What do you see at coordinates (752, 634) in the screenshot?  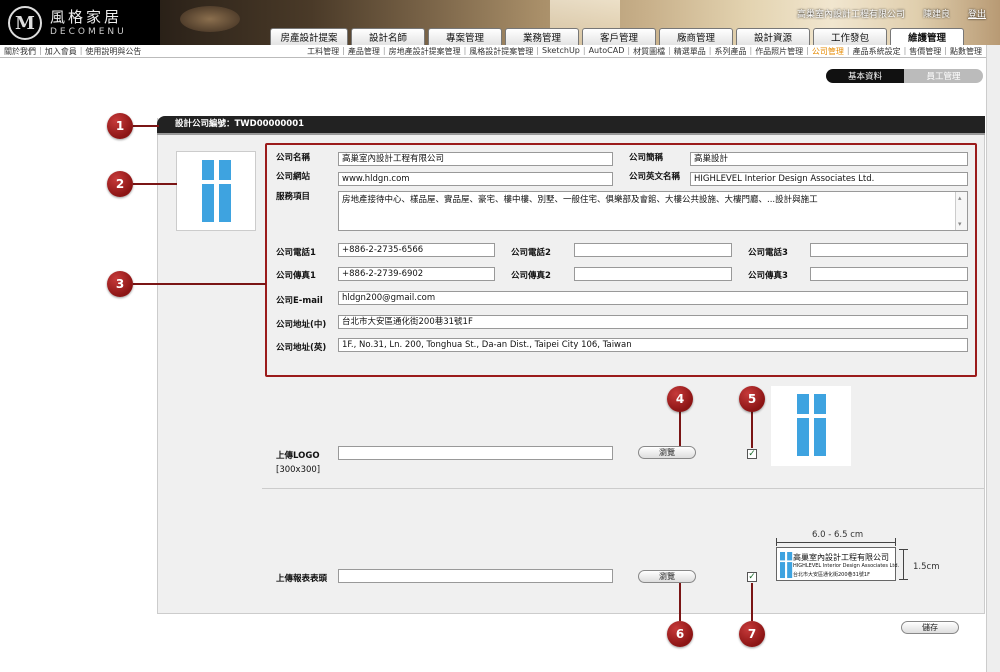 I see `callout-7: 7` at bounding box center [752, 634].